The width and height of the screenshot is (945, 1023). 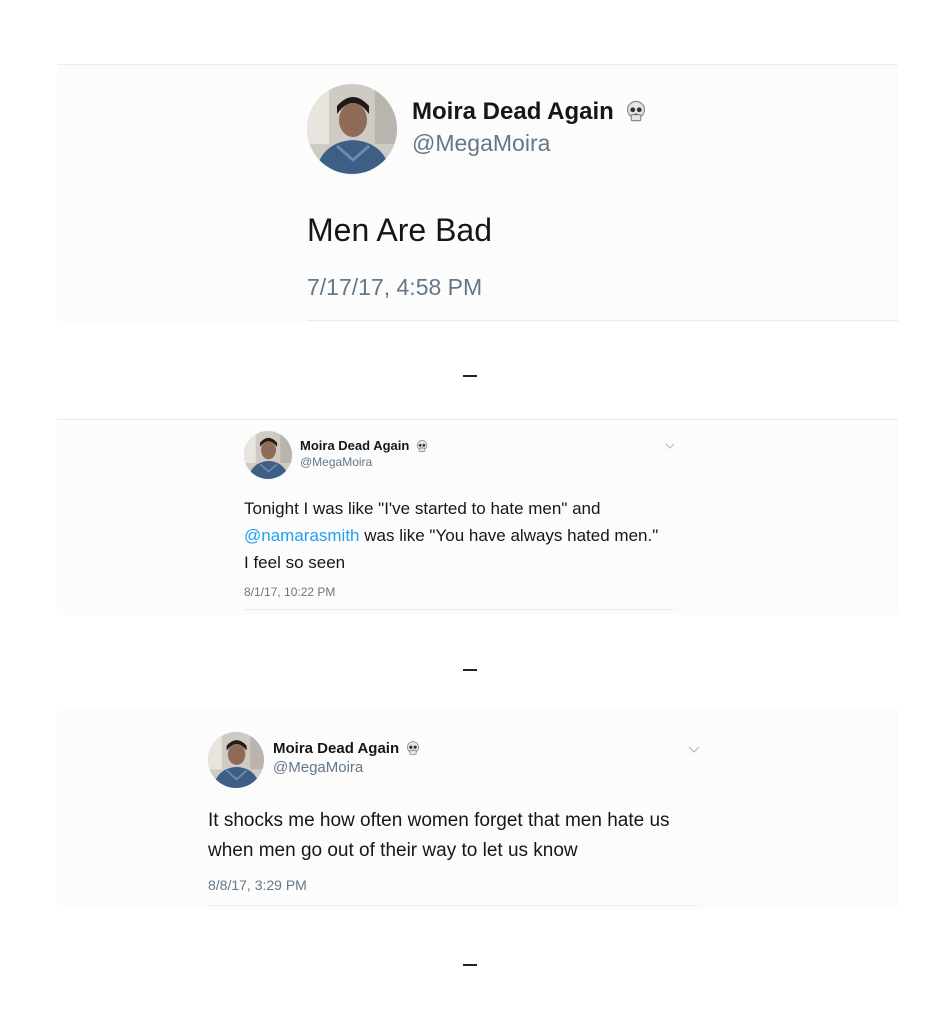 I want to click on timestamp: 8/1/17, 10:22 PM, so click(x=289, y=592).